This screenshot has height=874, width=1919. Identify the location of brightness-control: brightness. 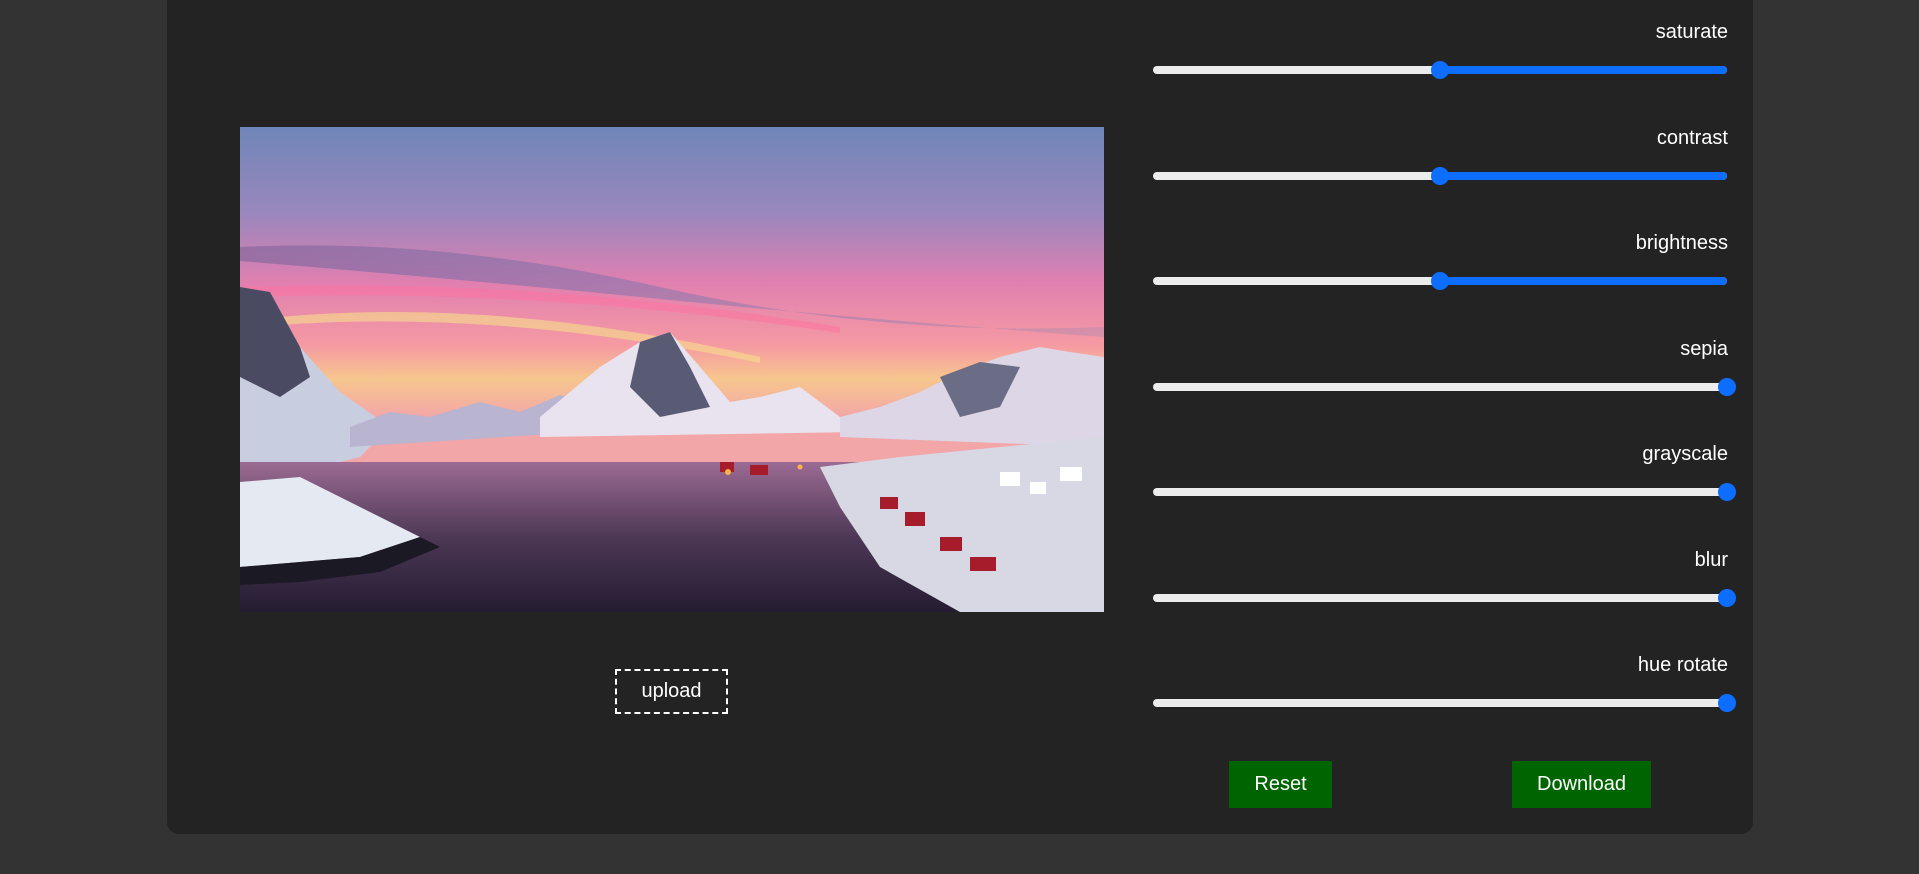
(1440, 284).